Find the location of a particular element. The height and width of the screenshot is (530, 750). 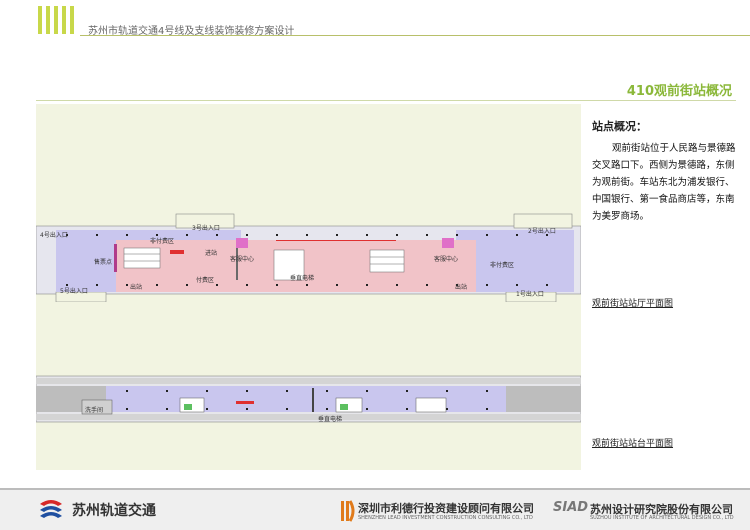

platform-plan-caption: 观前街站站台平面图 is located at coordinates (633, 444).